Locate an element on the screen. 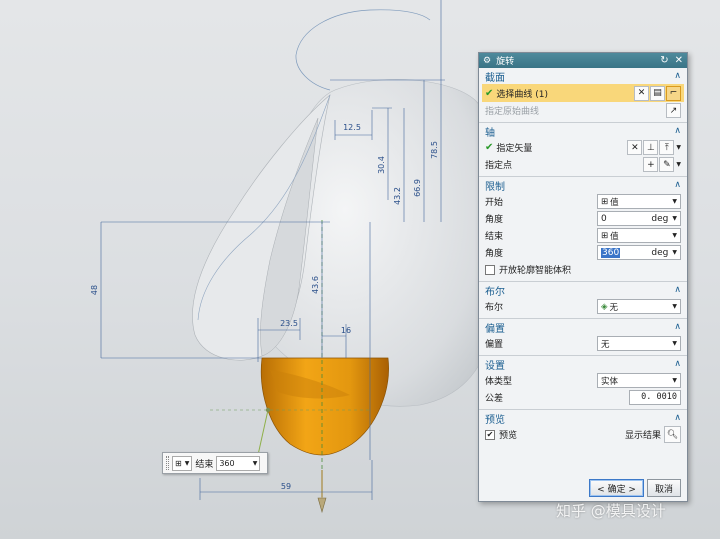 This screenshot has height=539, width=720. dim-label-48: 48 is located at coordinates (94, 290).